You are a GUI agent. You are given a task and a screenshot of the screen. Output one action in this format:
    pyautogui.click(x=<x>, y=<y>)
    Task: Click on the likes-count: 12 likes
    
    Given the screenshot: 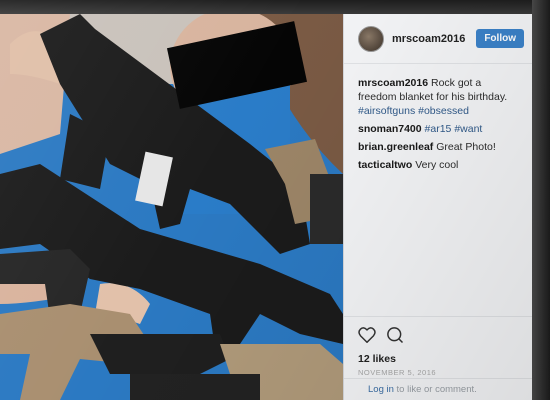 What is the action you would take?
    pyautogui.click(x=438, y=359)
    